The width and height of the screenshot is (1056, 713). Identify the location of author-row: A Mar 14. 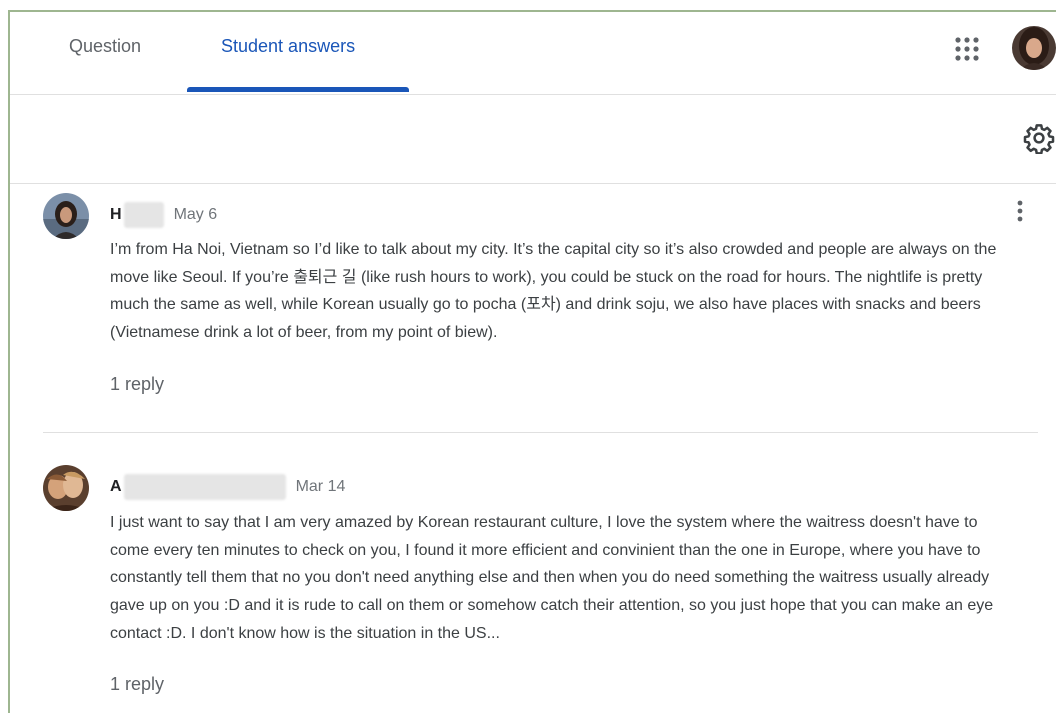
(228, 487).